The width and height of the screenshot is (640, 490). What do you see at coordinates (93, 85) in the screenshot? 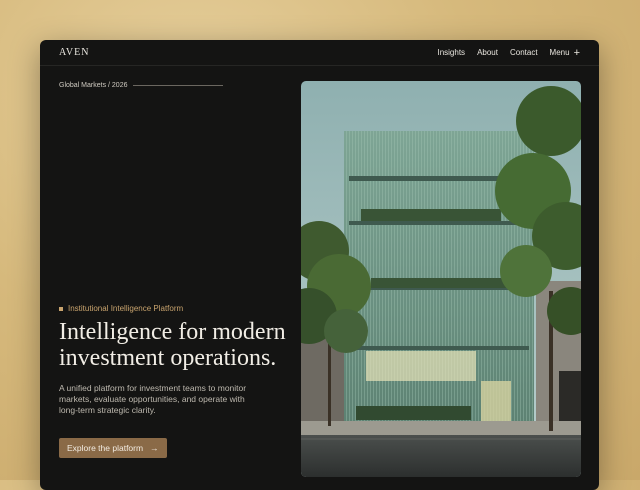
I see `eyebrow-text: Global Markets / 2026` at bounding box center [93, 85].